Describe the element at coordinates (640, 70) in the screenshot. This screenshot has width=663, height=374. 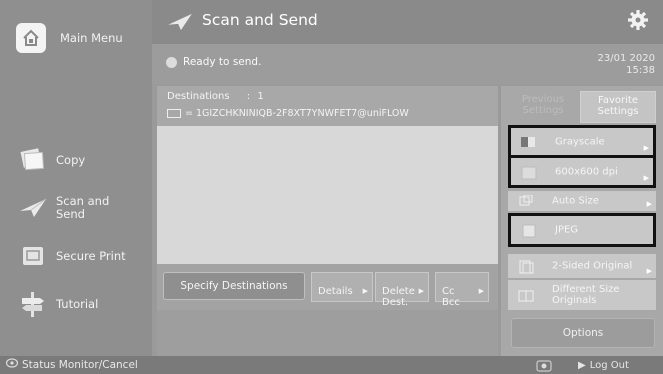
I see `time-text: 15:38` at that location.